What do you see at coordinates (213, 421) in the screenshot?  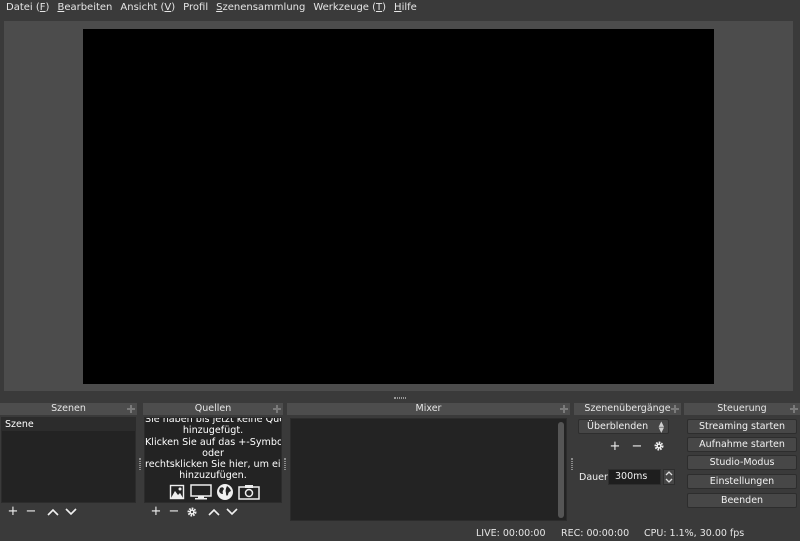 I see `hint-line: Sie haben bis jetzt keine Quellen` at bounding box center [213, 421].